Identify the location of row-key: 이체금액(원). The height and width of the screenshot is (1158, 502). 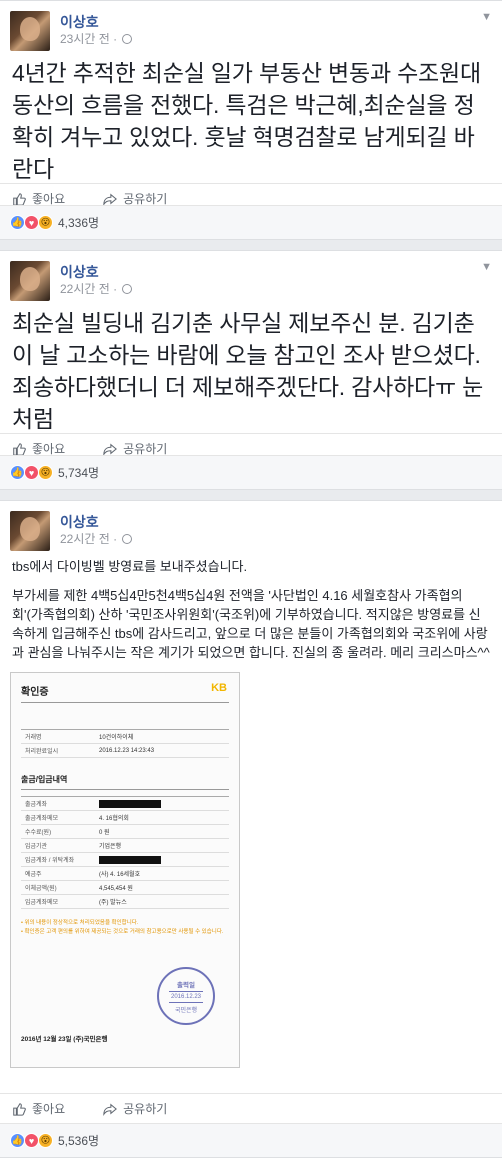
(41, 889).